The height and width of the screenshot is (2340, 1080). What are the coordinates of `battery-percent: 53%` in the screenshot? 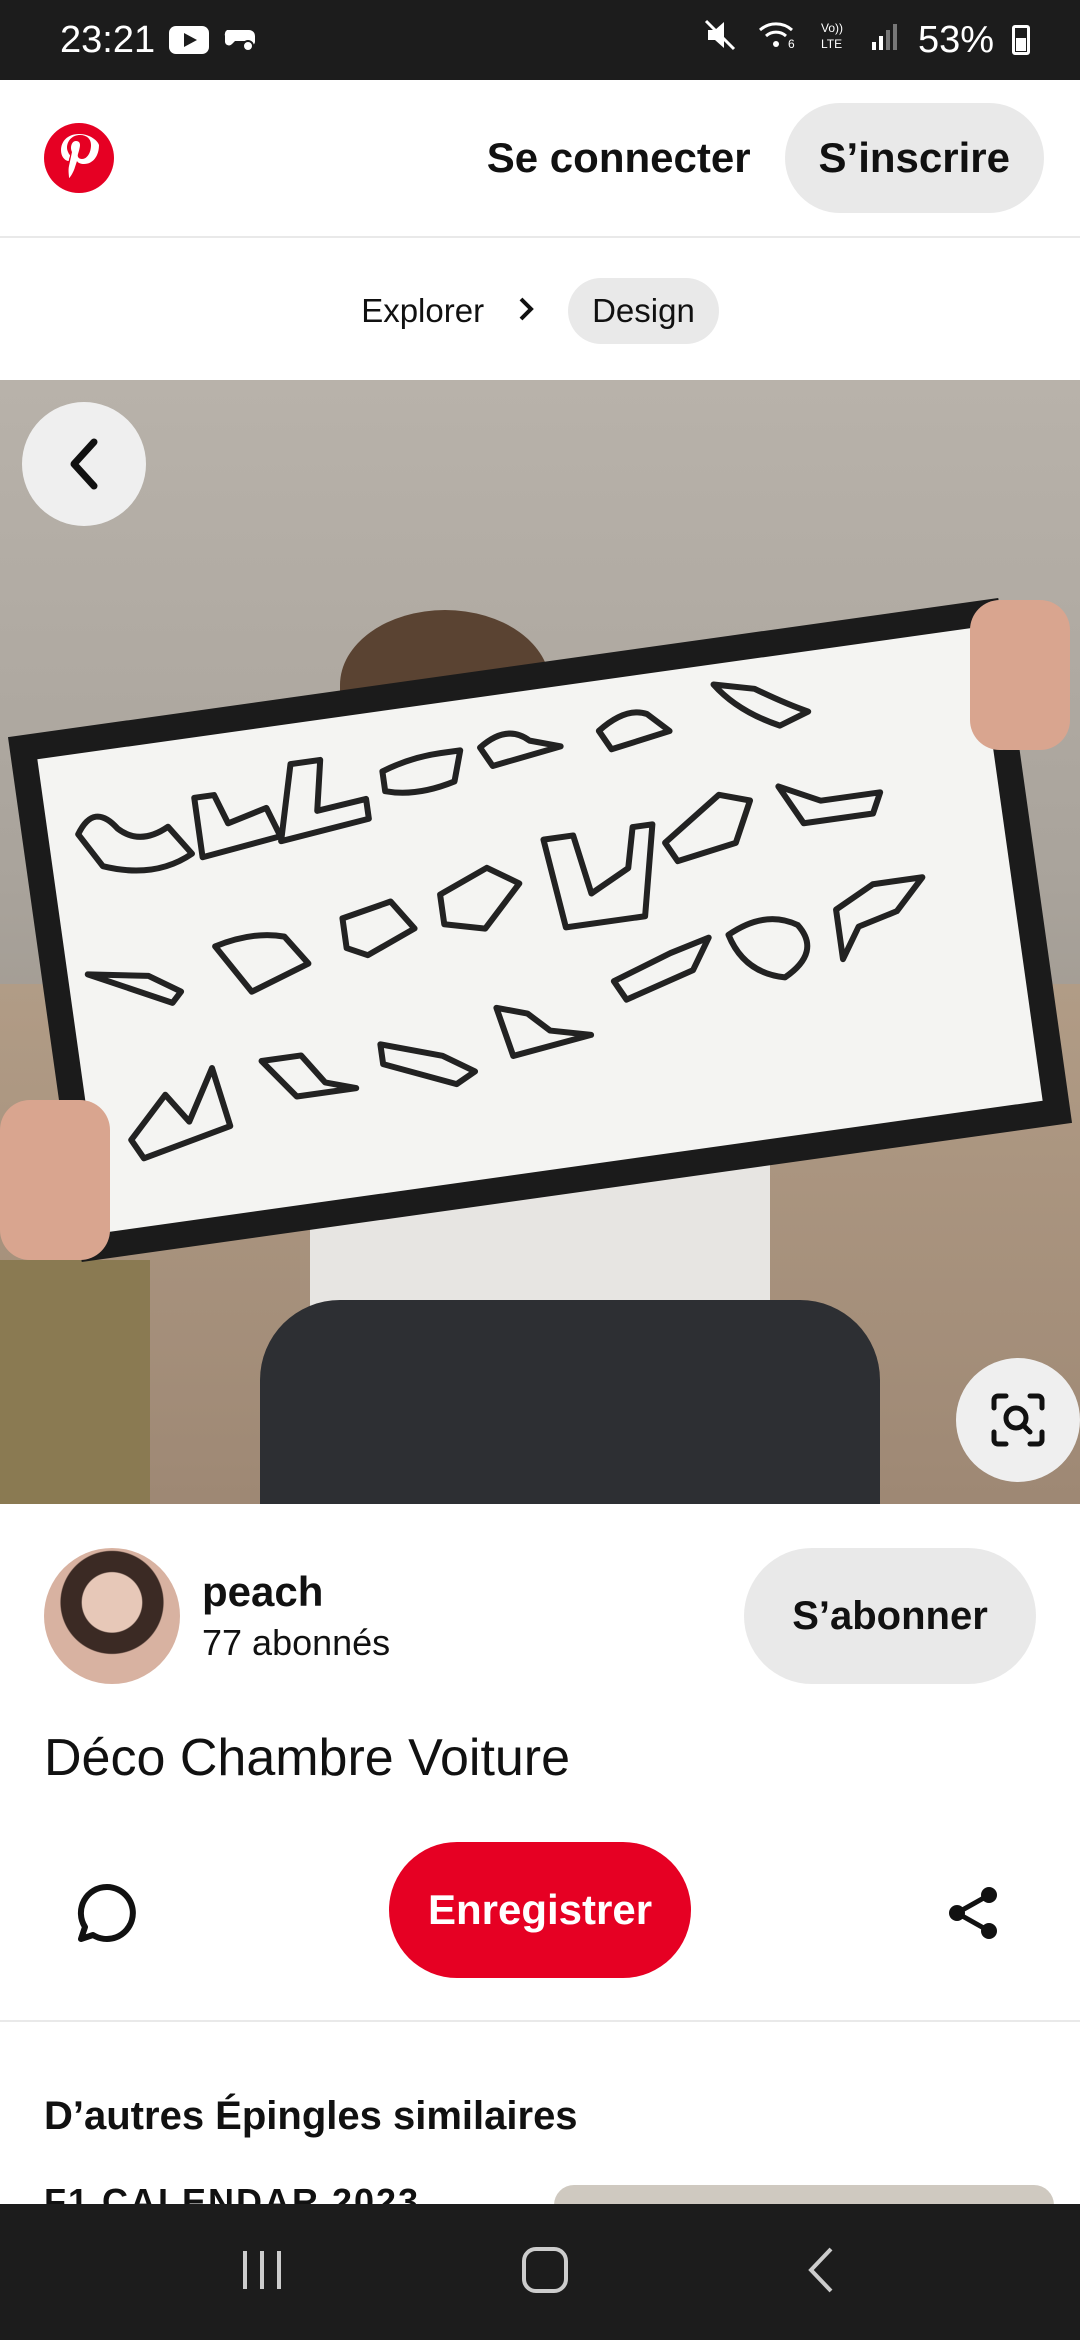 It's located at (955, 39).